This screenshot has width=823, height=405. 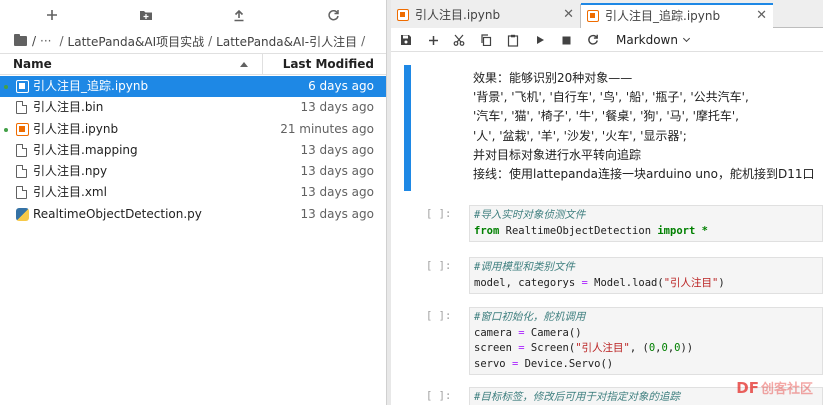 I want to click on scissors-icon, so click(x=459, y=40).